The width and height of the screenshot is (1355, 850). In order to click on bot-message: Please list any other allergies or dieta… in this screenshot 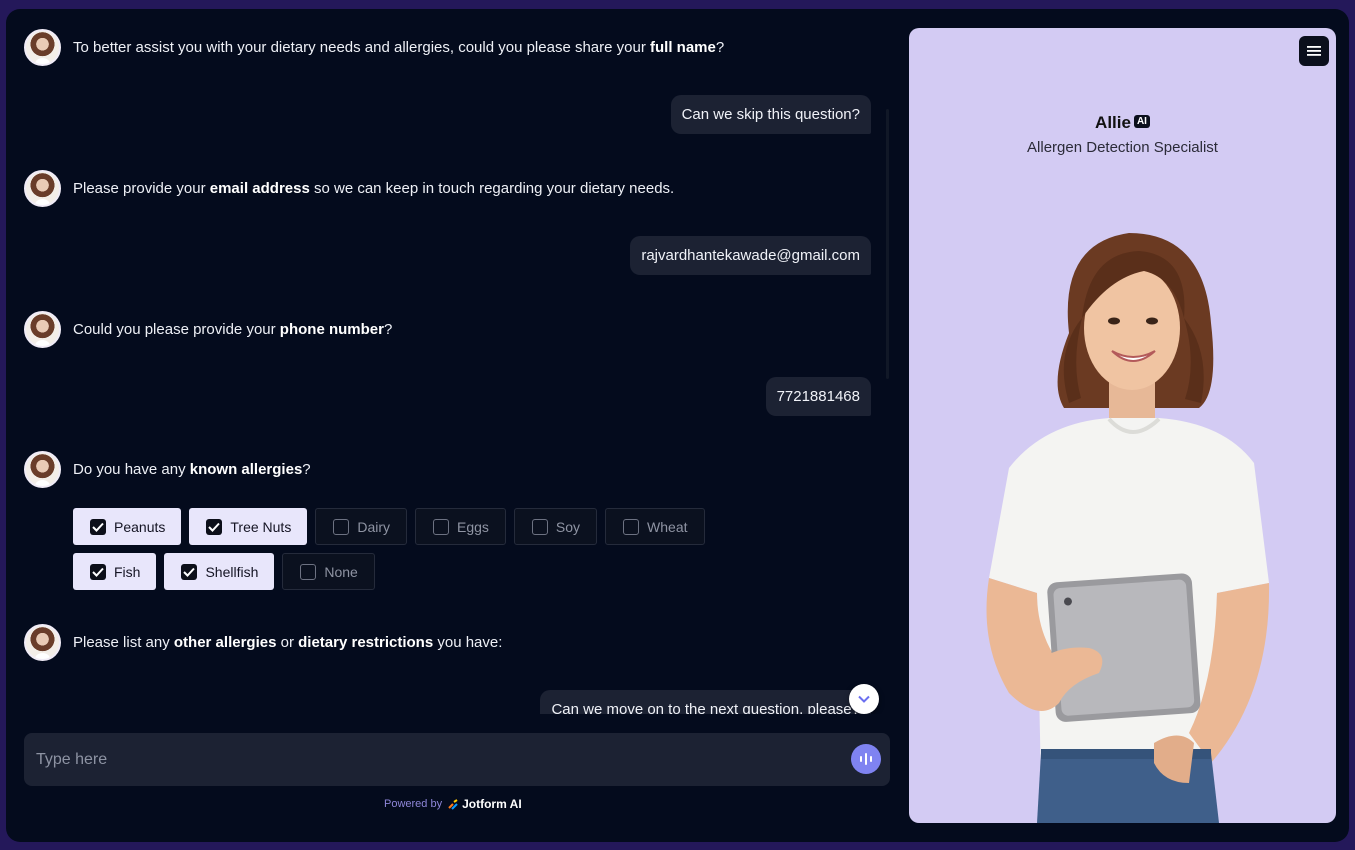, I will do `click(460, 642)`.